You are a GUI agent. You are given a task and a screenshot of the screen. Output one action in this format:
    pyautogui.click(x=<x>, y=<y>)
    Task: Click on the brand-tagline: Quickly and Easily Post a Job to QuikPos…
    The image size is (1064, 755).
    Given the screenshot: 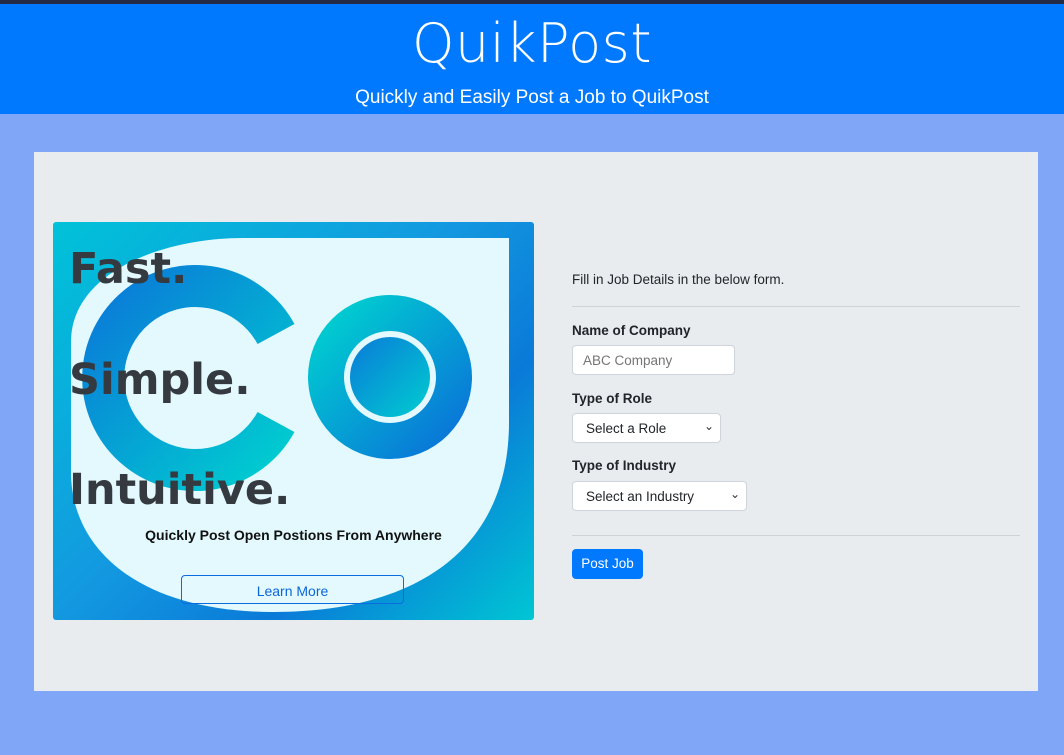 What is the action you would take?
    pyautogui.click(x=532, y=97)
    